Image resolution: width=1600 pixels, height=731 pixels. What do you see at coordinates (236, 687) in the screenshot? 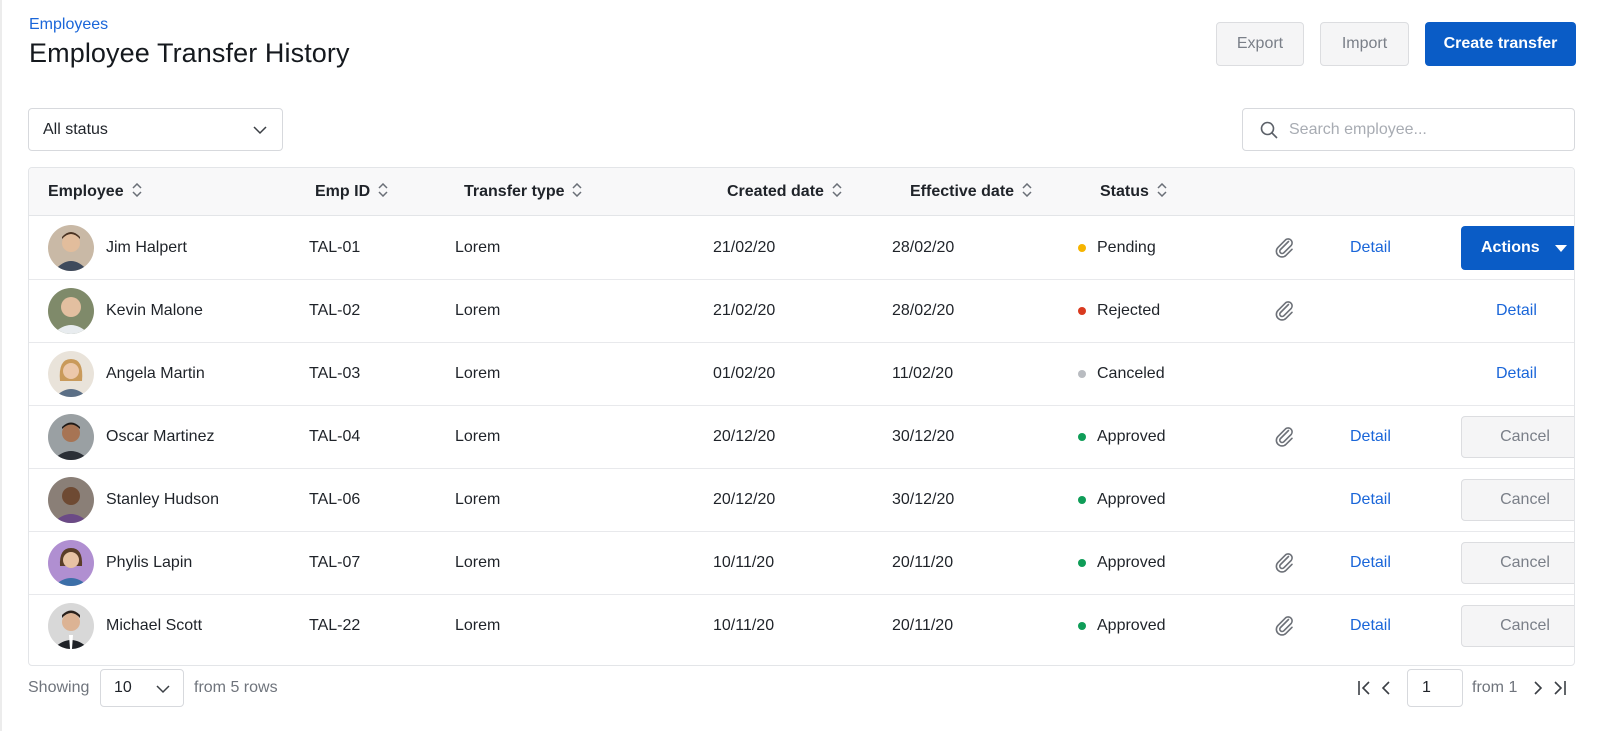
I see `rows-info: from 5 rows` at bounding box center [236, 687].